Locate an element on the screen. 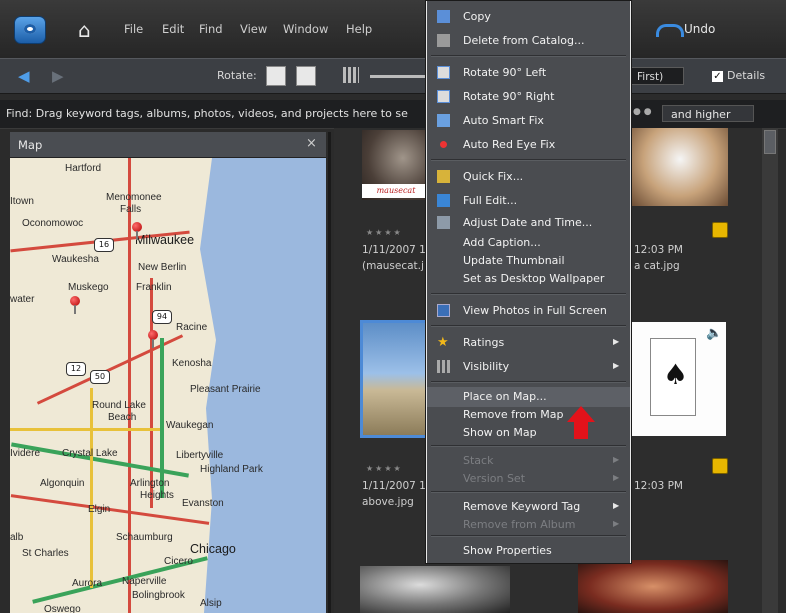 This screenshot has width=786, height=613. menu-item-remove-keyword-tag: Remove Keyword Tag ▶ is located at coordinates (528, 507).